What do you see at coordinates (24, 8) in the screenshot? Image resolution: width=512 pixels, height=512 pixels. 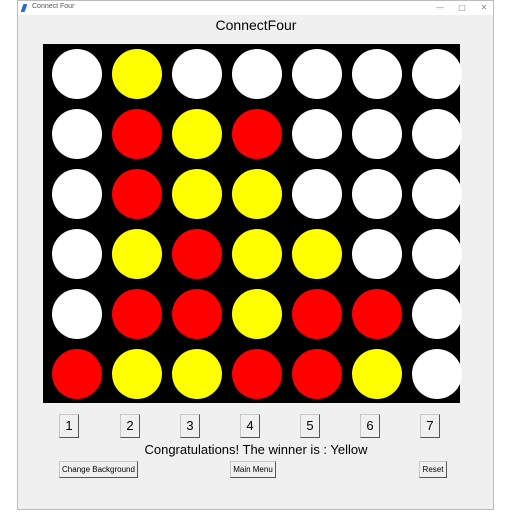 I see `feather-icon` at bounding box center [24, 8].